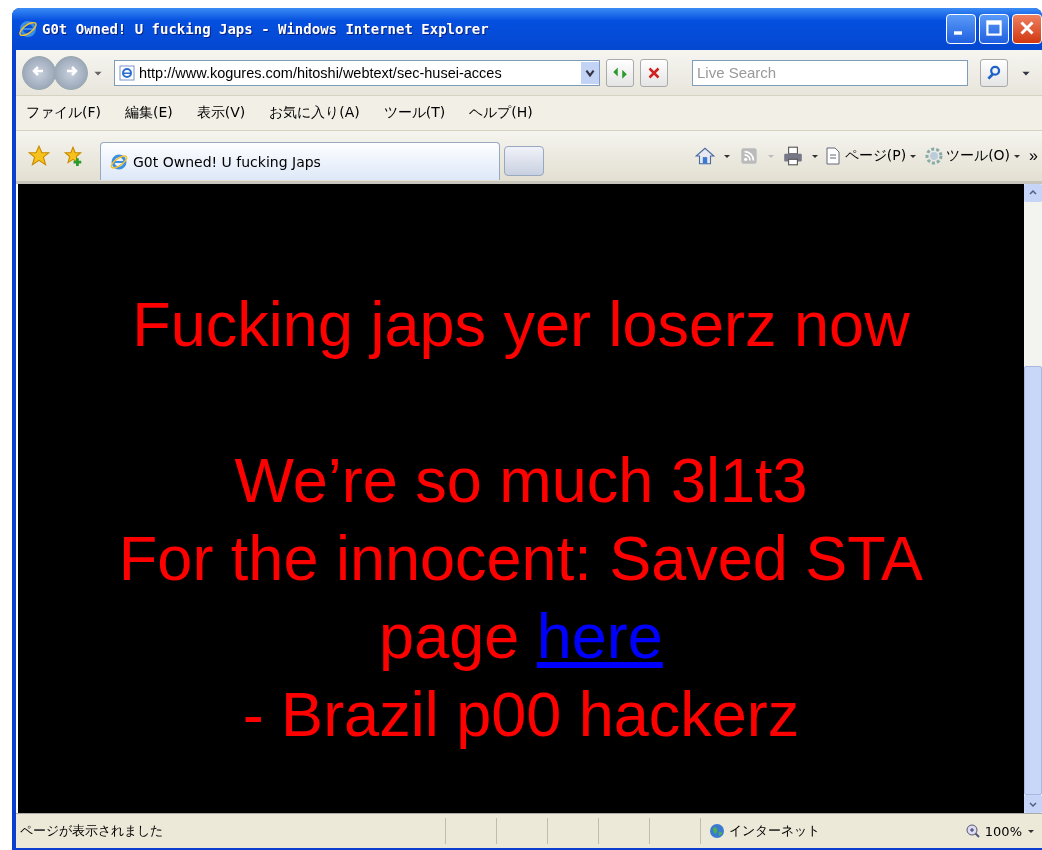 This screenshot has height=850, width=1042. What do you see at coordinates (521, 558) in the screenshot?
I see `page-text: For the innocent: Saved STA` at bounding box center [521, 558].